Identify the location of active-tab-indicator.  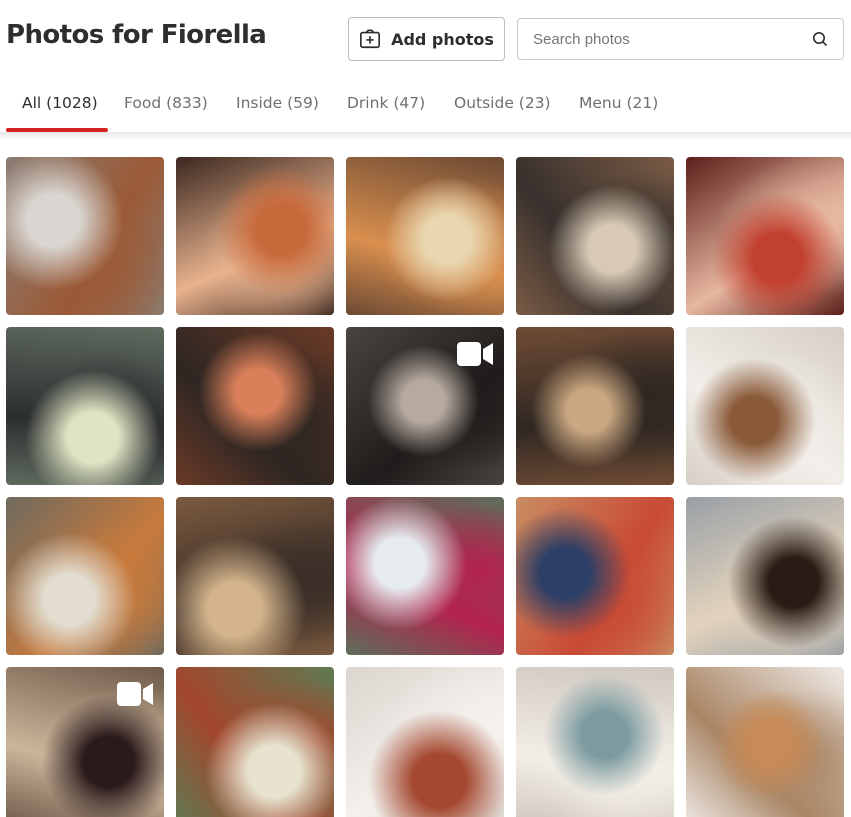
(57, 130).